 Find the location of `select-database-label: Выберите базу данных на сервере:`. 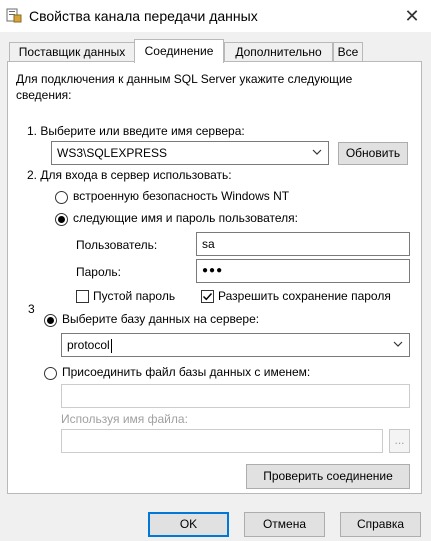

select-database-label: Выберите базу данных на сервере: is located at coordinates (160, 319).